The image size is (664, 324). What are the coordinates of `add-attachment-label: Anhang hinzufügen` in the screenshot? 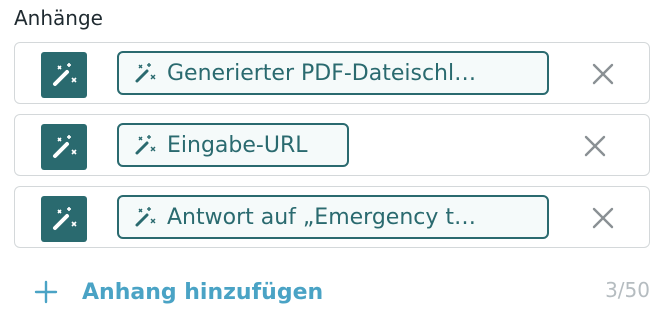 It's located at (203, 292).